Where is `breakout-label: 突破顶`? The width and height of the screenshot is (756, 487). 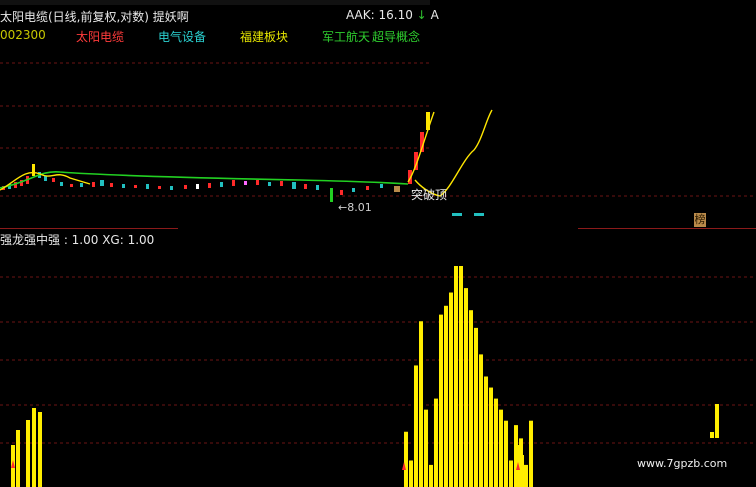 breakout-label: 突破顶 is located at coordinates (429, 195).